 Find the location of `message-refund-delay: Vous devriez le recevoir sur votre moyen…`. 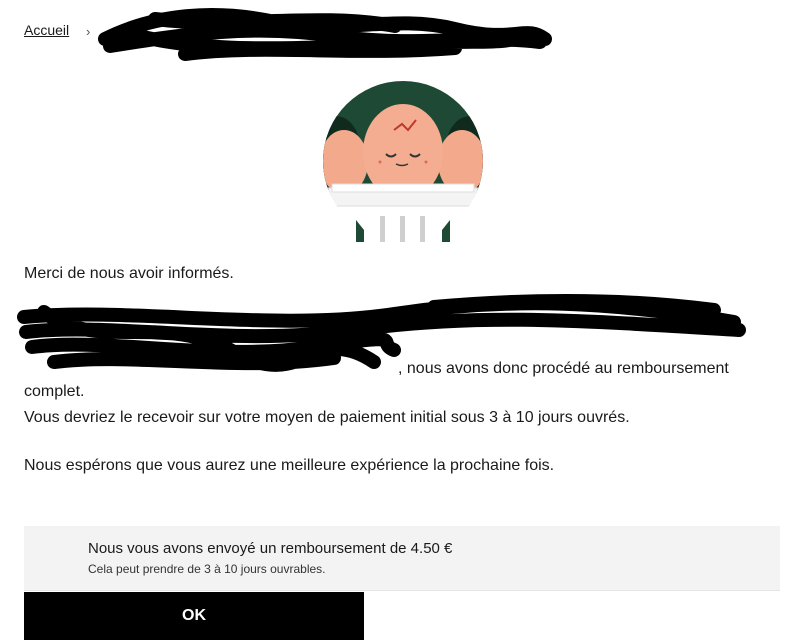

message-refund-delay: Vous devriez le recevoir sur votre moyen… is located at coordinates (327, 417).